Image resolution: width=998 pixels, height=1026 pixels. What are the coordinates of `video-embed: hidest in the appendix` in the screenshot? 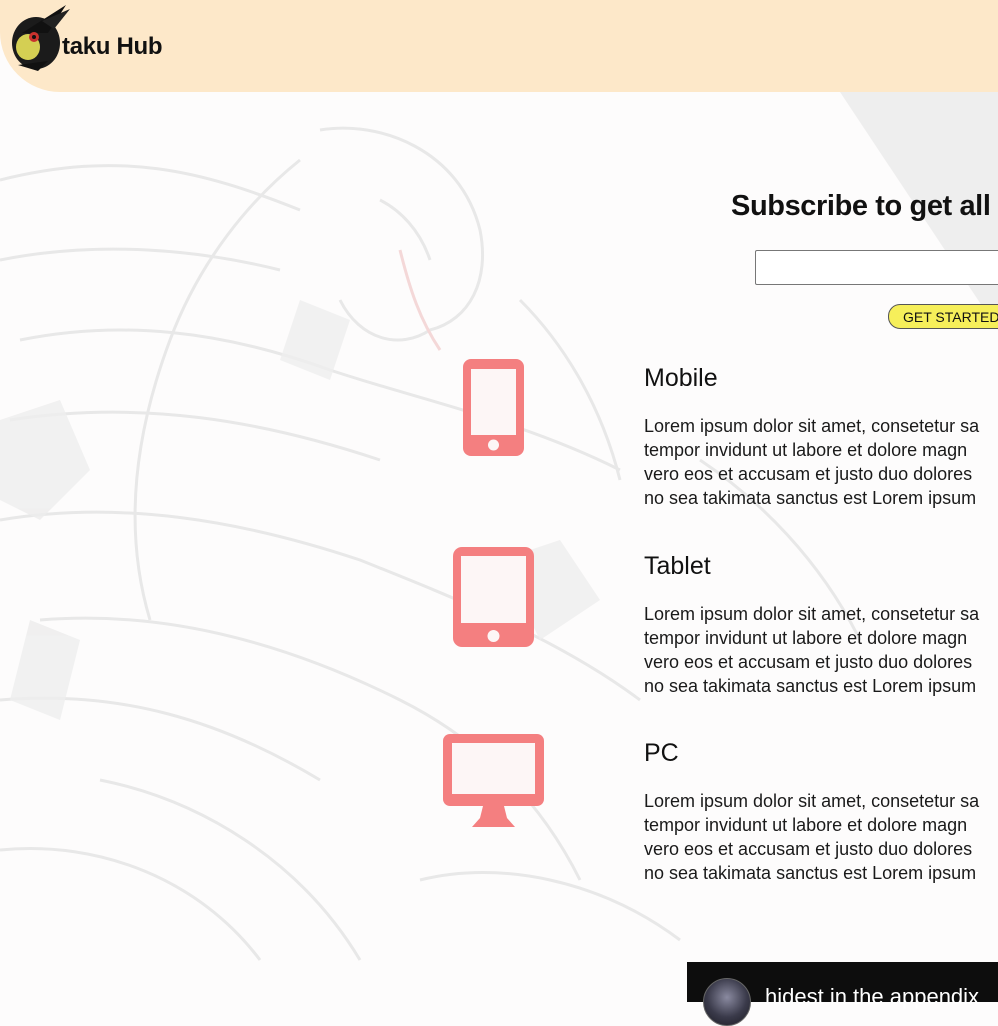 It's located at (842, 994).